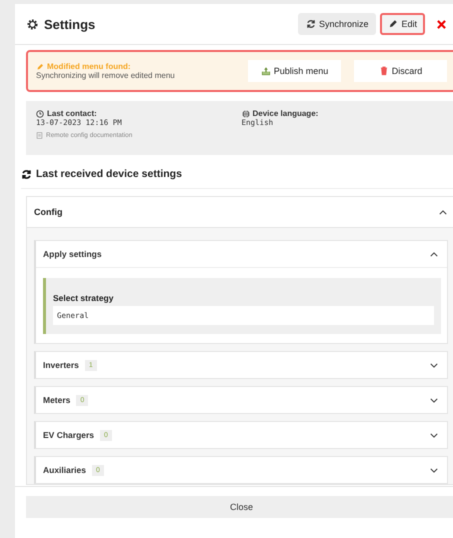 The image size is (453, 538). What do you see at coordinates (337, 24) in the screenshot?
I see `synchronize-button: Synchronize` at bounding box center [337, 24].